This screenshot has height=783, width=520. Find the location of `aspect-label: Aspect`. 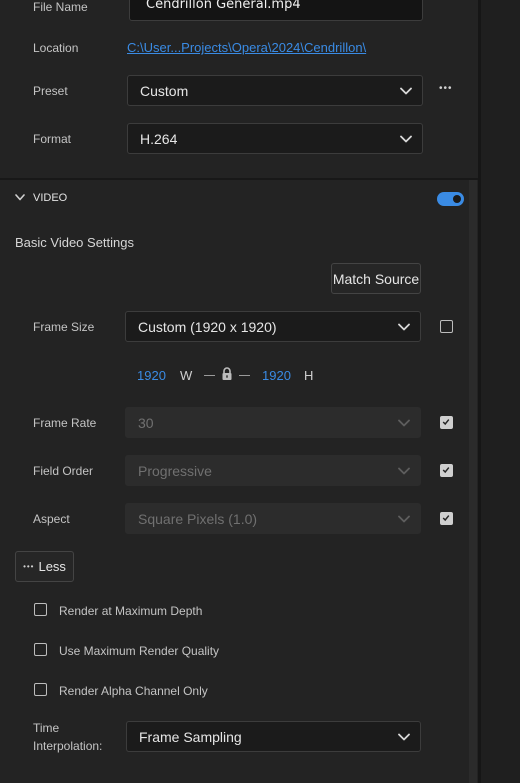

aspect-label: Aspect is located at coordinates (51, 519).